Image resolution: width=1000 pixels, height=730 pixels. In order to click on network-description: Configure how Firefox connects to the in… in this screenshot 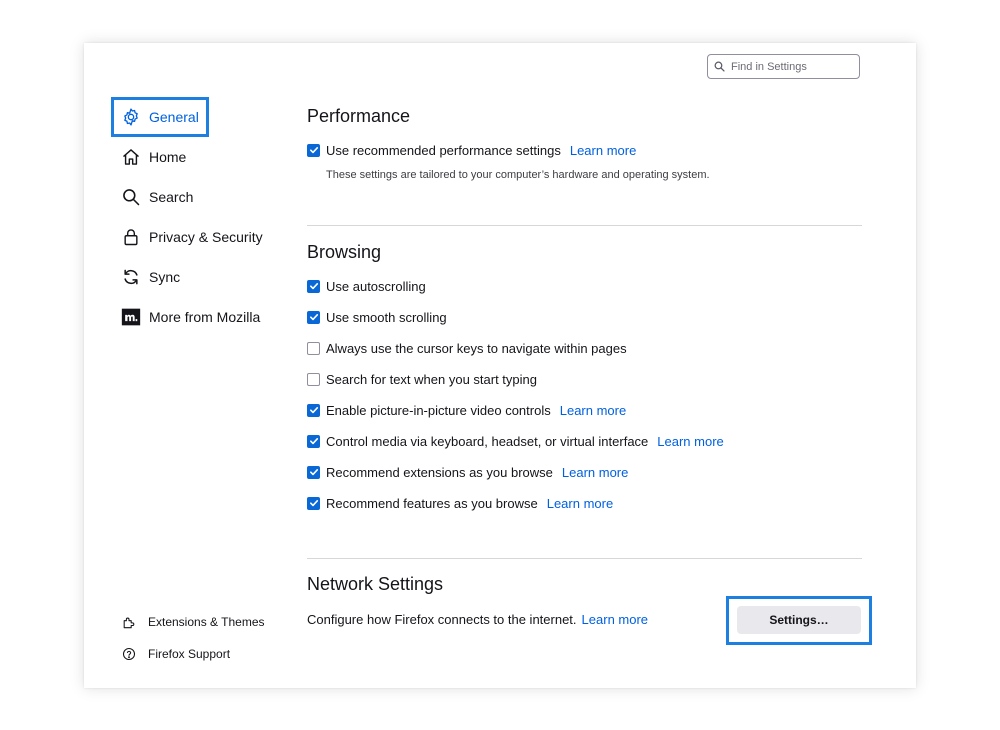, I will do `click(442, 619)`.